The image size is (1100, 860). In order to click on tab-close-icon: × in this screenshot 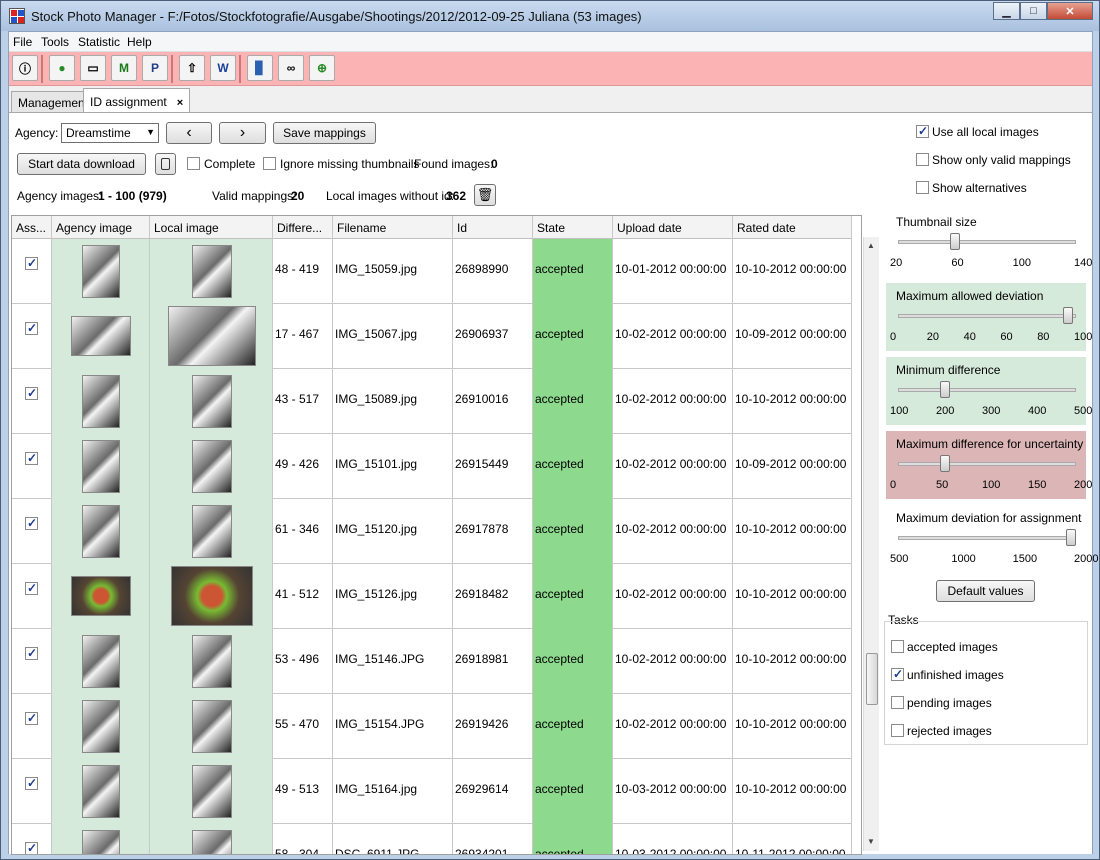, I will do `click(180, 103)`.